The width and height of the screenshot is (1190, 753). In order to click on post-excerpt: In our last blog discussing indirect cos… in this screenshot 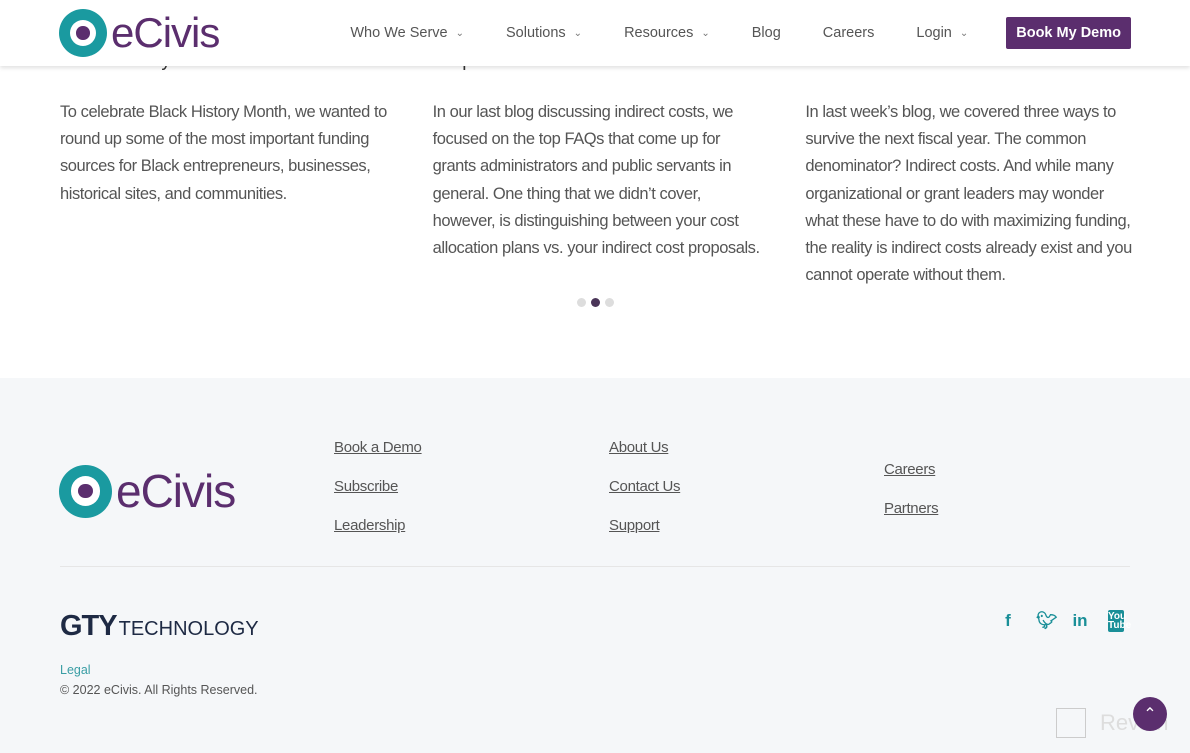, I will do `click(596, 180)`.